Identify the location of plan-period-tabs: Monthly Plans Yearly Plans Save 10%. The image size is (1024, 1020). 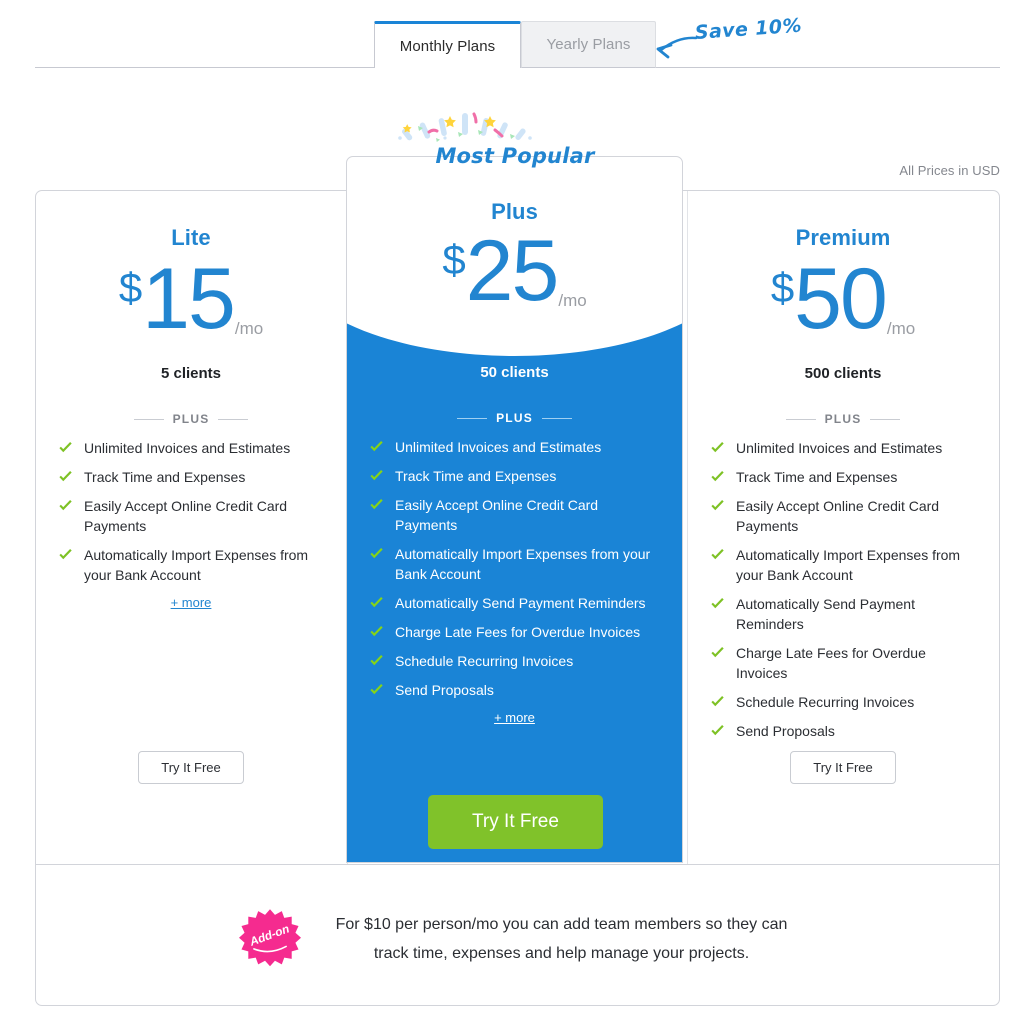
(512, 35).